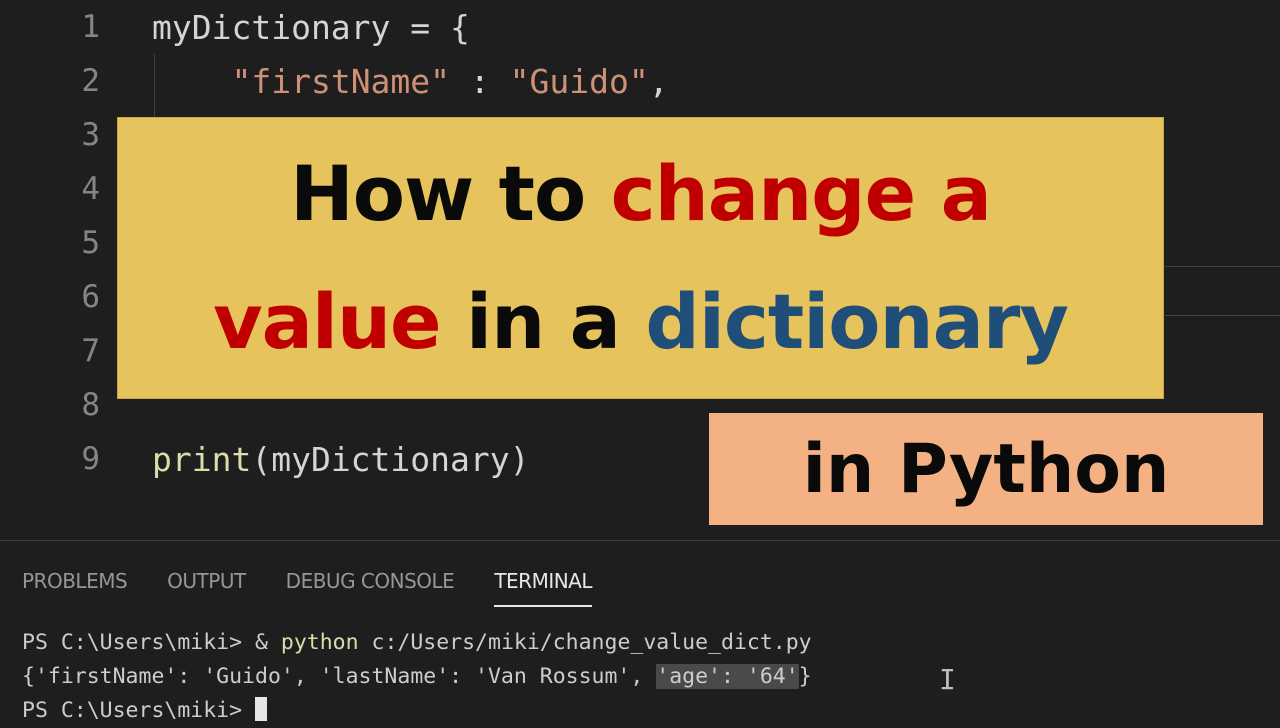 The width and height of the screenshot is (1280, 728). What do you see at coordinates (727, 676) in the screenshot?
I see `terminal-selection: 'age': '64'` at bounding box center [727, 676].